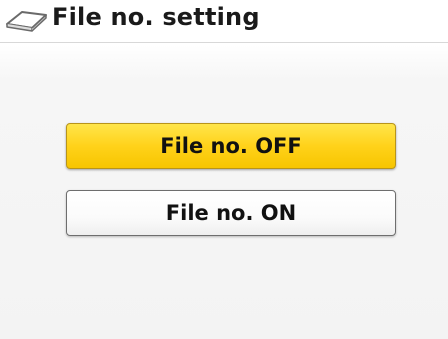  What do you see at coordinates (27, 20) in the screenshot?
I see `photo-paper-icon` at bounding box center [27, 20].